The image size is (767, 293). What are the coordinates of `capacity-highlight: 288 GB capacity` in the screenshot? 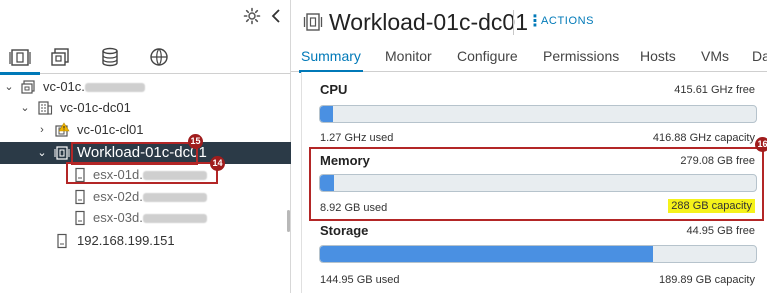 It's located at (711, 206).